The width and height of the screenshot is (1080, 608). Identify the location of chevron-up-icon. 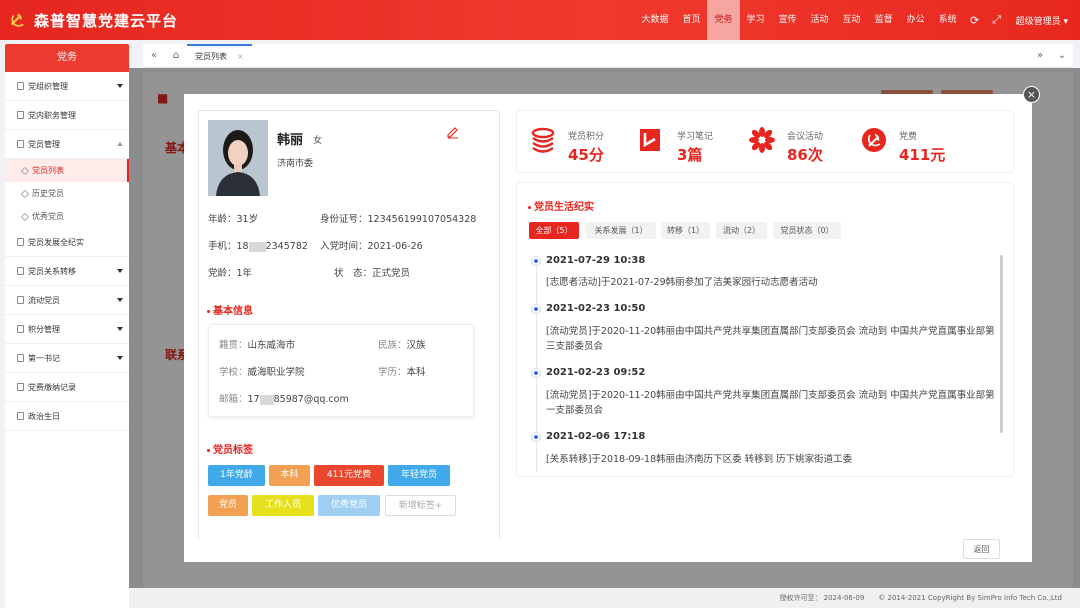
(120, 144).